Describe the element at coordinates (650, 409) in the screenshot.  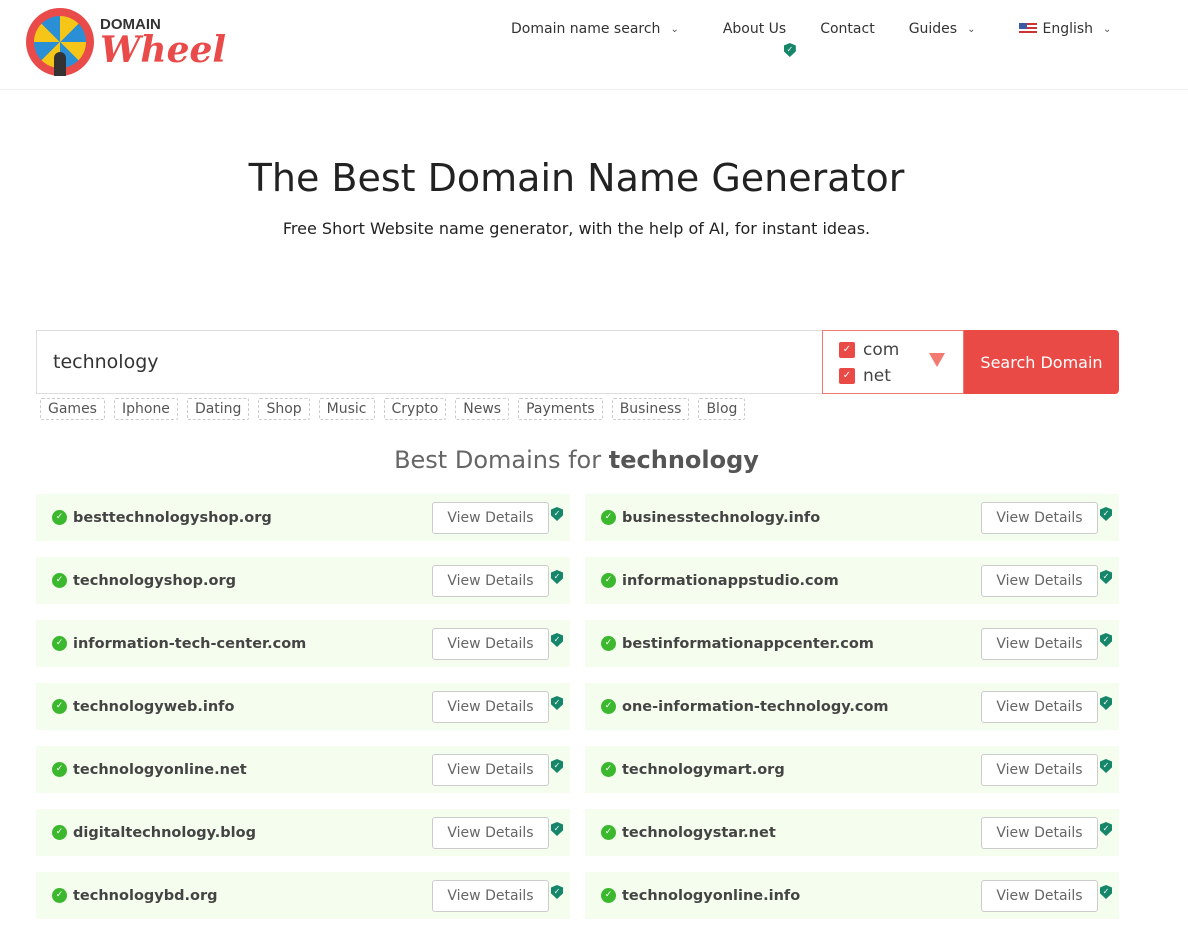
I see `tag-business: Business` at that location.